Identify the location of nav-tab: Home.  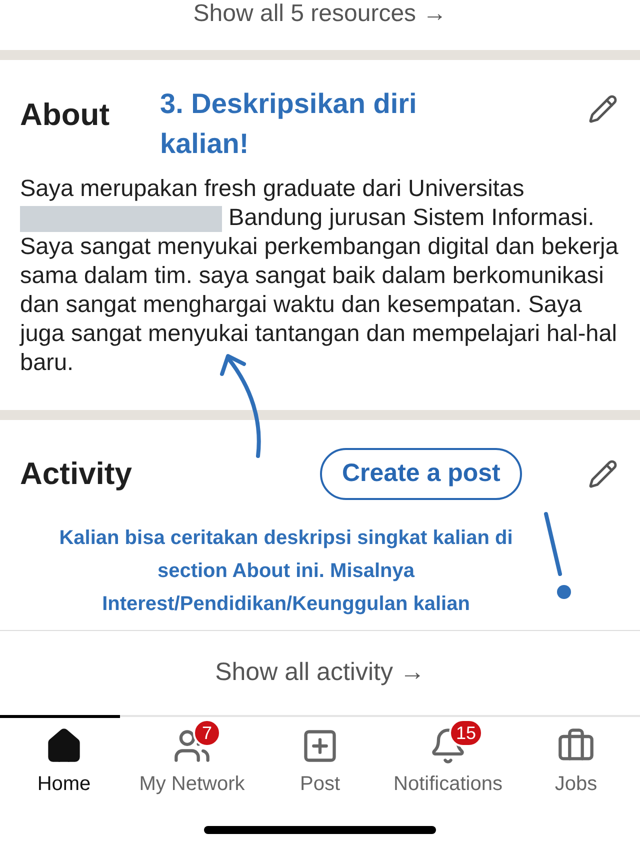
(64, 762).